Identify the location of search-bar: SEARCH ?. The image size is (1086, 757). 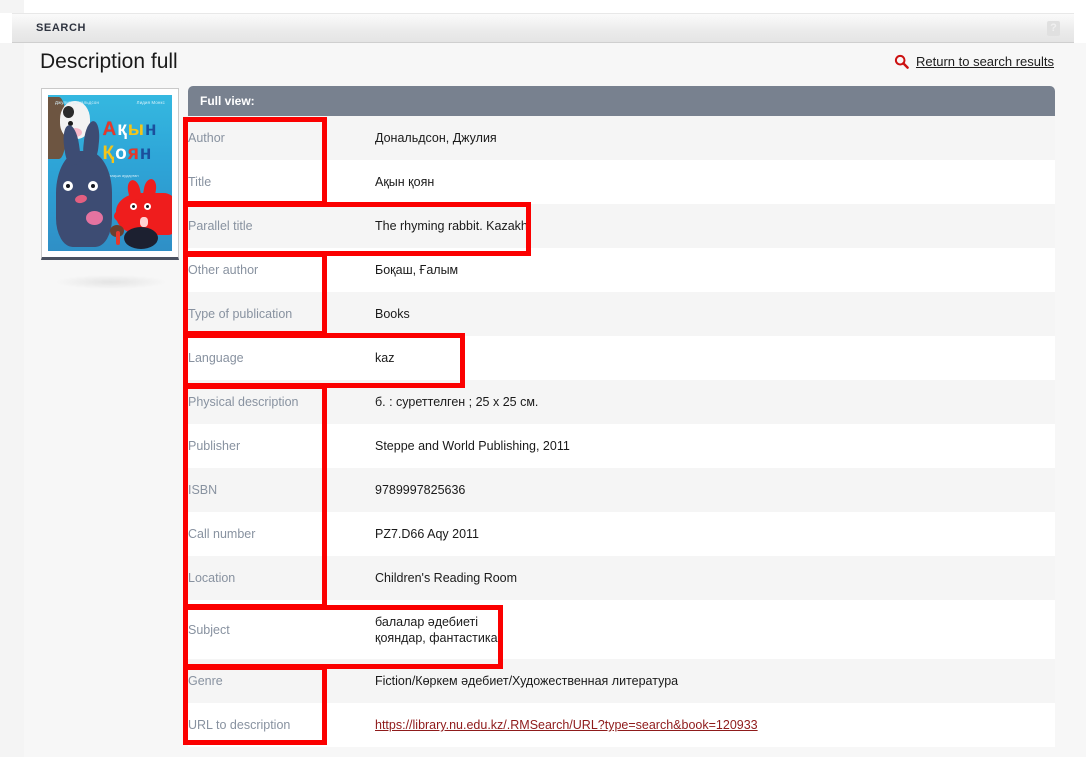
(543, 28).